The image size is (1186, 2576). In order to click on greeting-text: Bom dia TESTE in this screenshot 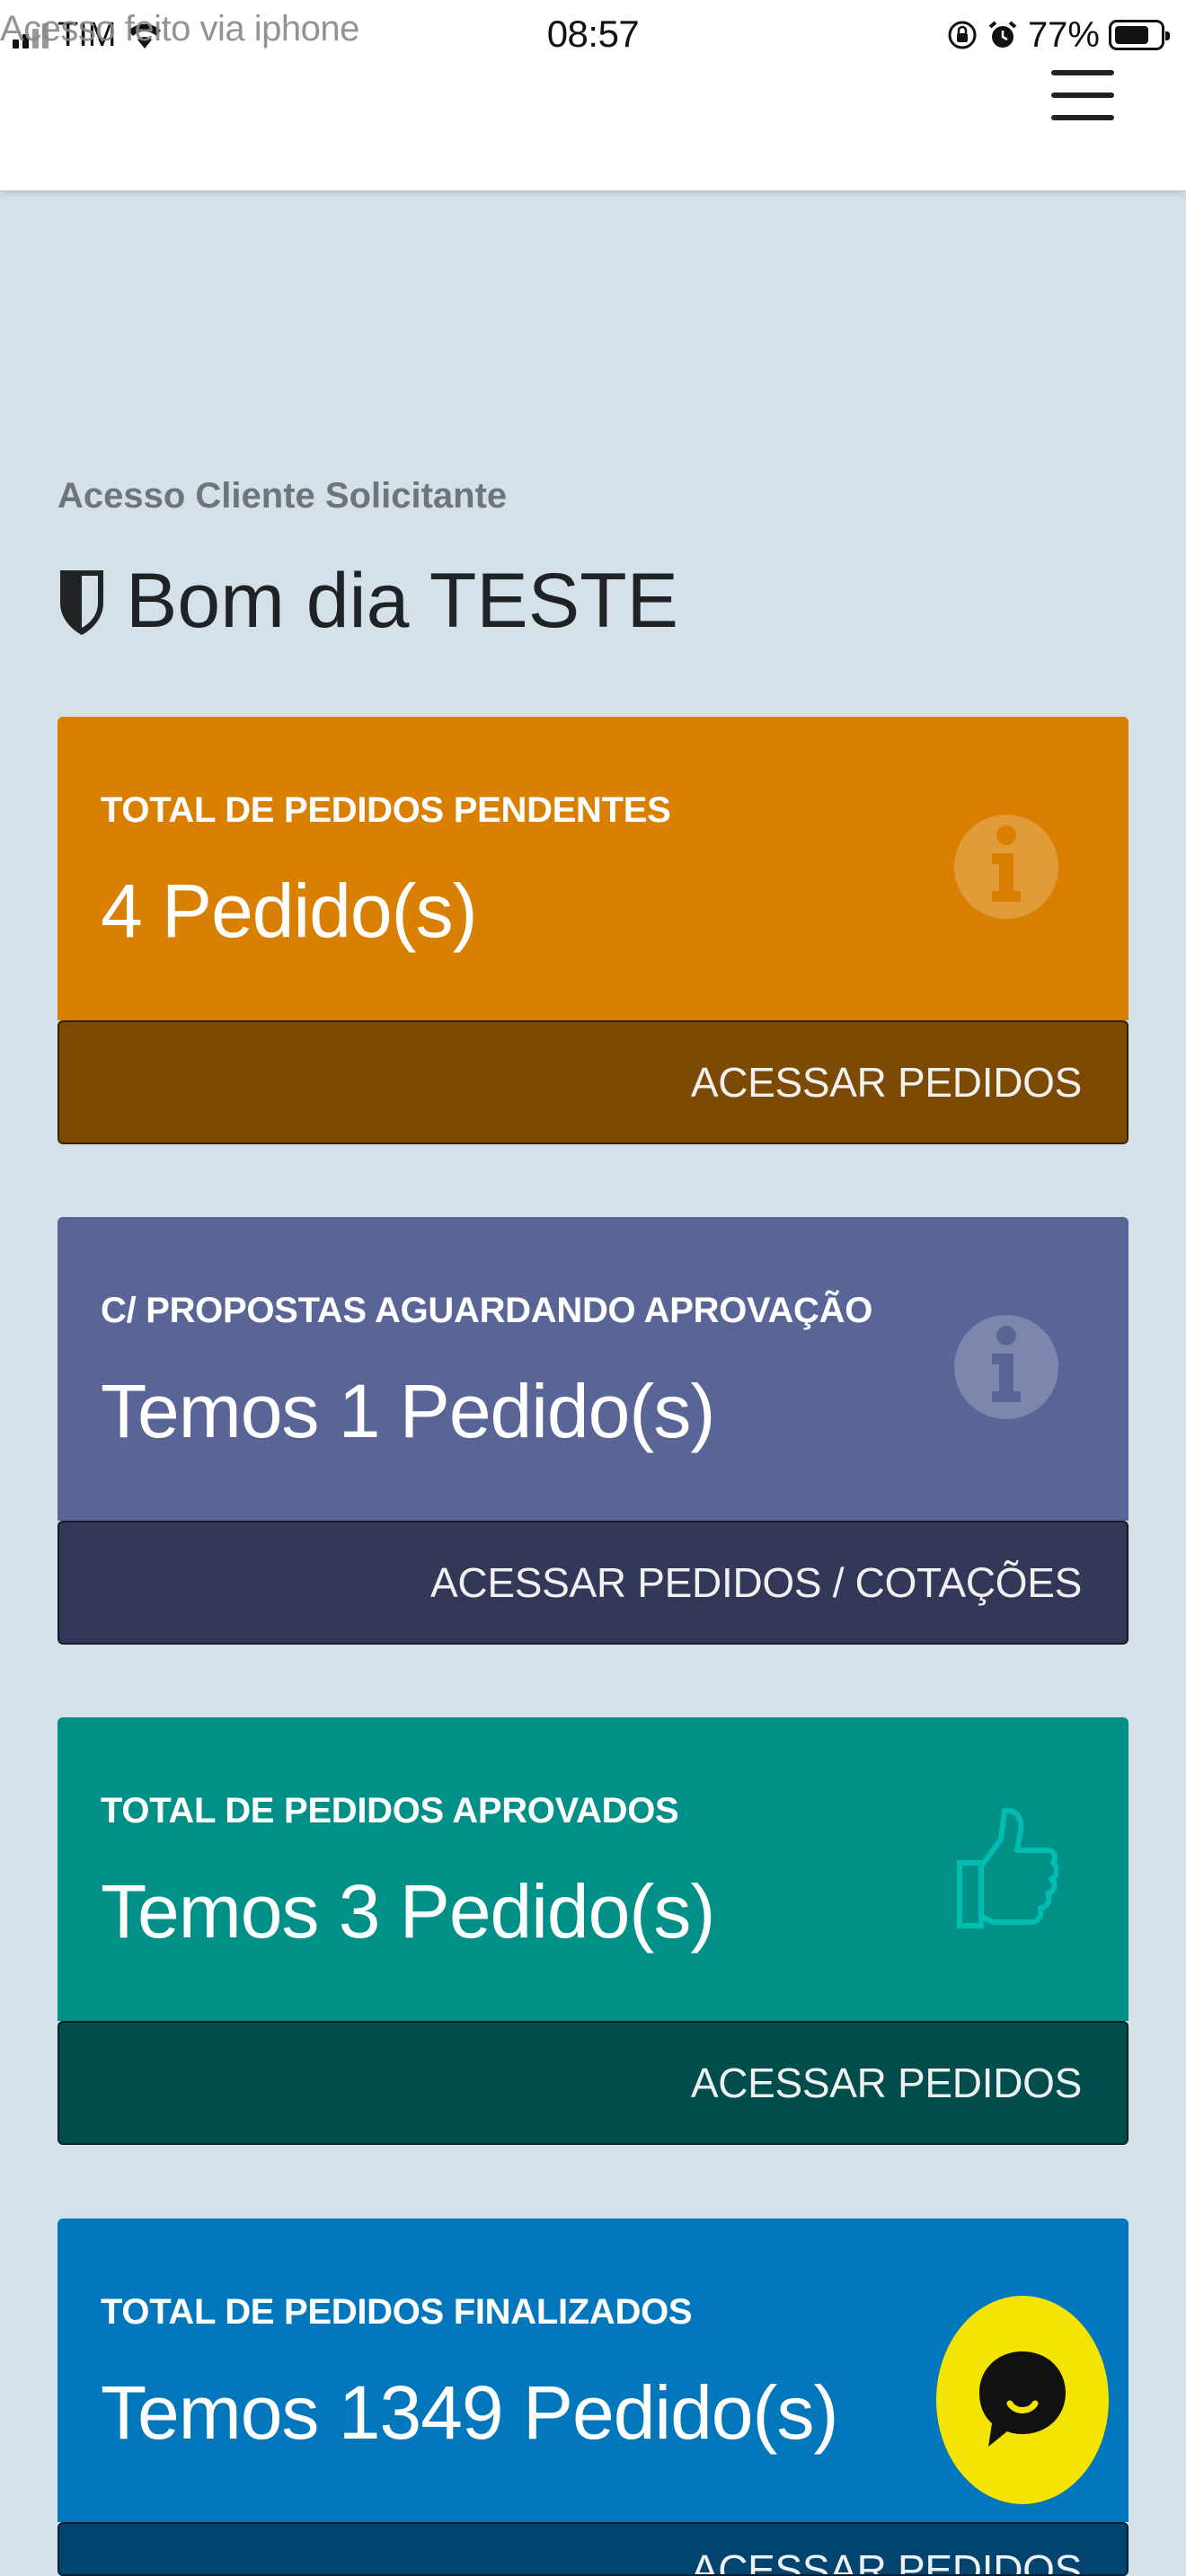, I will do `click(402, 601)`.